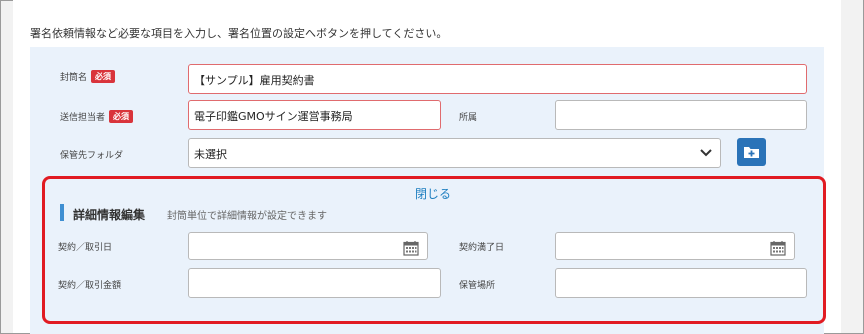 The image size is (864, 334). Describe the element at coordinates (109, 215) in the screenshot. I see `detail-section-title: 詳細情報編集` at that location.